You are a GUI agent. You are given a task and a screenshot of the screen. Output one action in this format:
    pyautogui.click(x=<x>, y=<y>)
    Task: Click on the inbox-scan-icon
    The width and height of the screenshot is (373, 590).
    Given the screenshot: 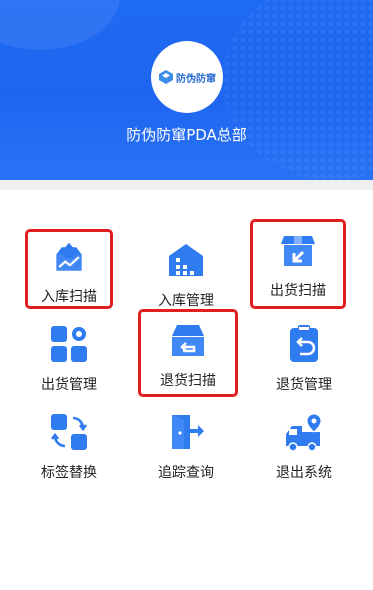 What is the action you would take?
    pyautogui.click(x=69, y=256)
    